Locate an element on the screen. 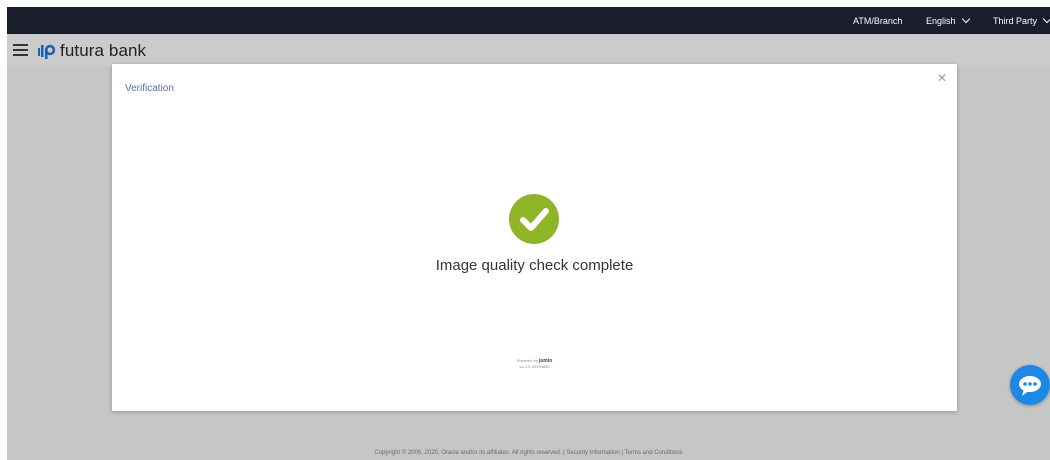  version-label: v2.1.0-20190830 is located at coordinates (534, 366).